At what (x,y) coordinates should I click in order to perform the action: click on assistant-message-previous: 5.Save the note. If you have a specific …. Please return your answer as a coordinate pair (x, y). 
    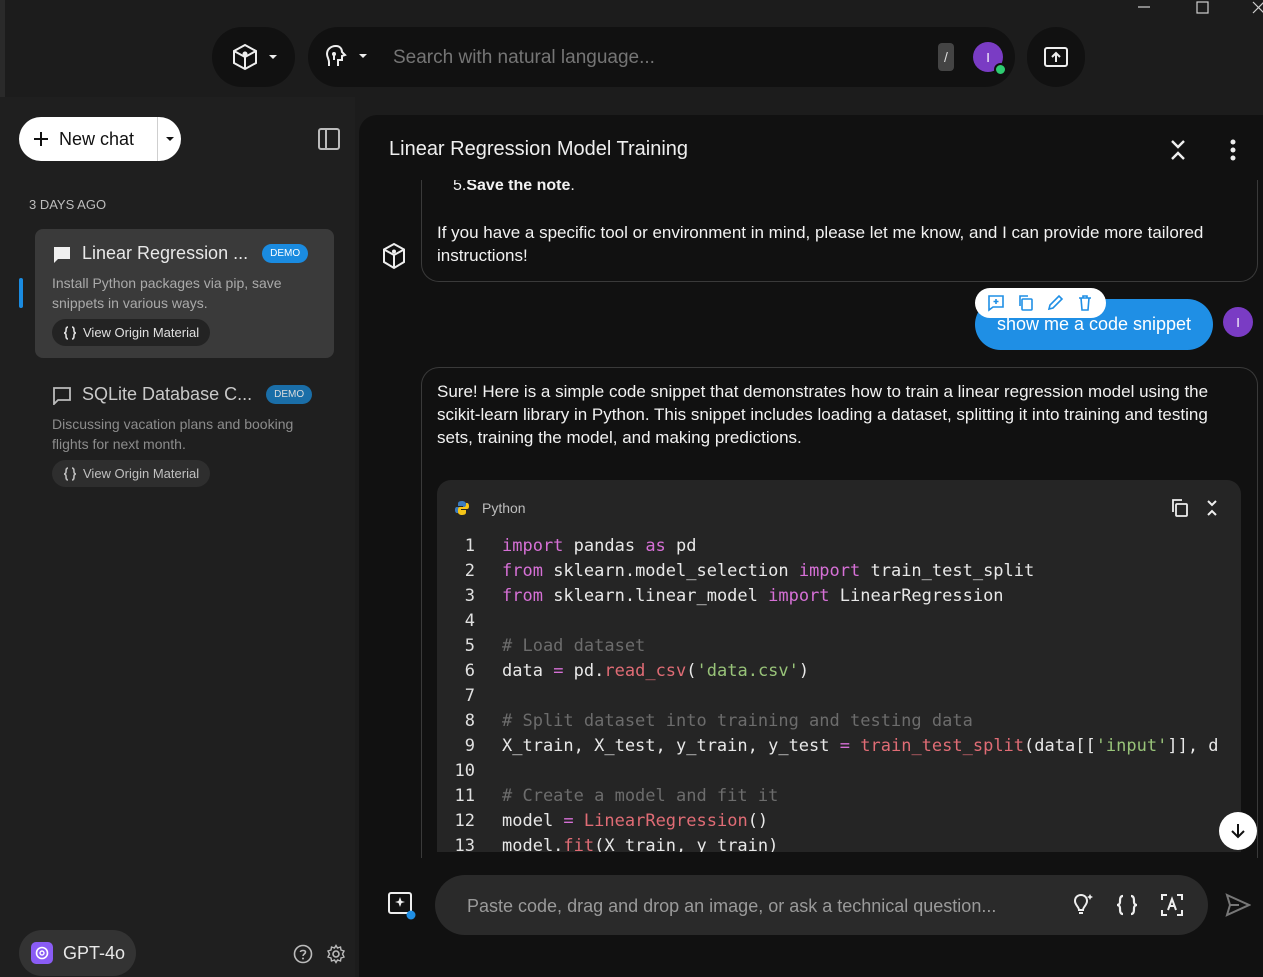
    Looking at the image, I should click on (839, 231).